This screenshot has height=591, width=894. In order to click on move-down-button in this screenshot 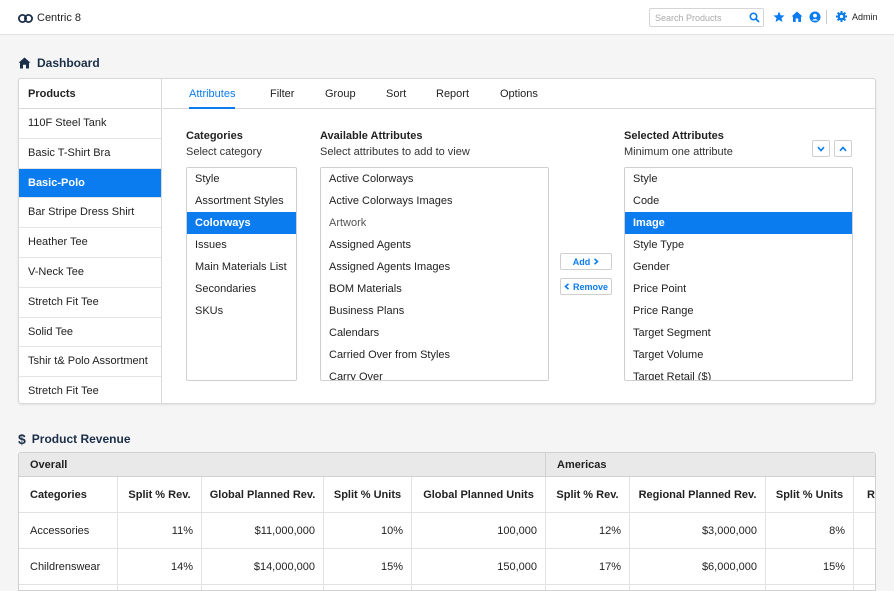, I will do `click(821, 148)`.